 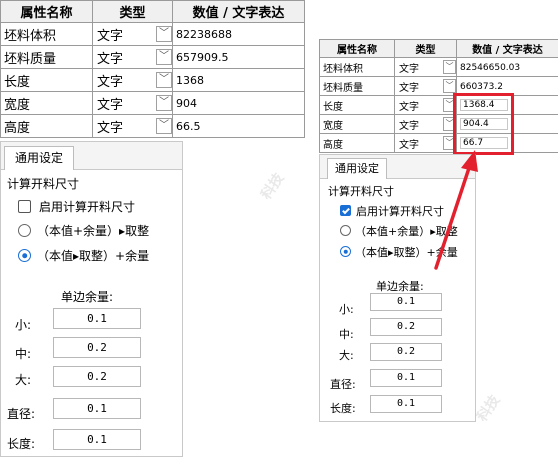 I want to click on row-value: 904, so click(x=186, y=103).